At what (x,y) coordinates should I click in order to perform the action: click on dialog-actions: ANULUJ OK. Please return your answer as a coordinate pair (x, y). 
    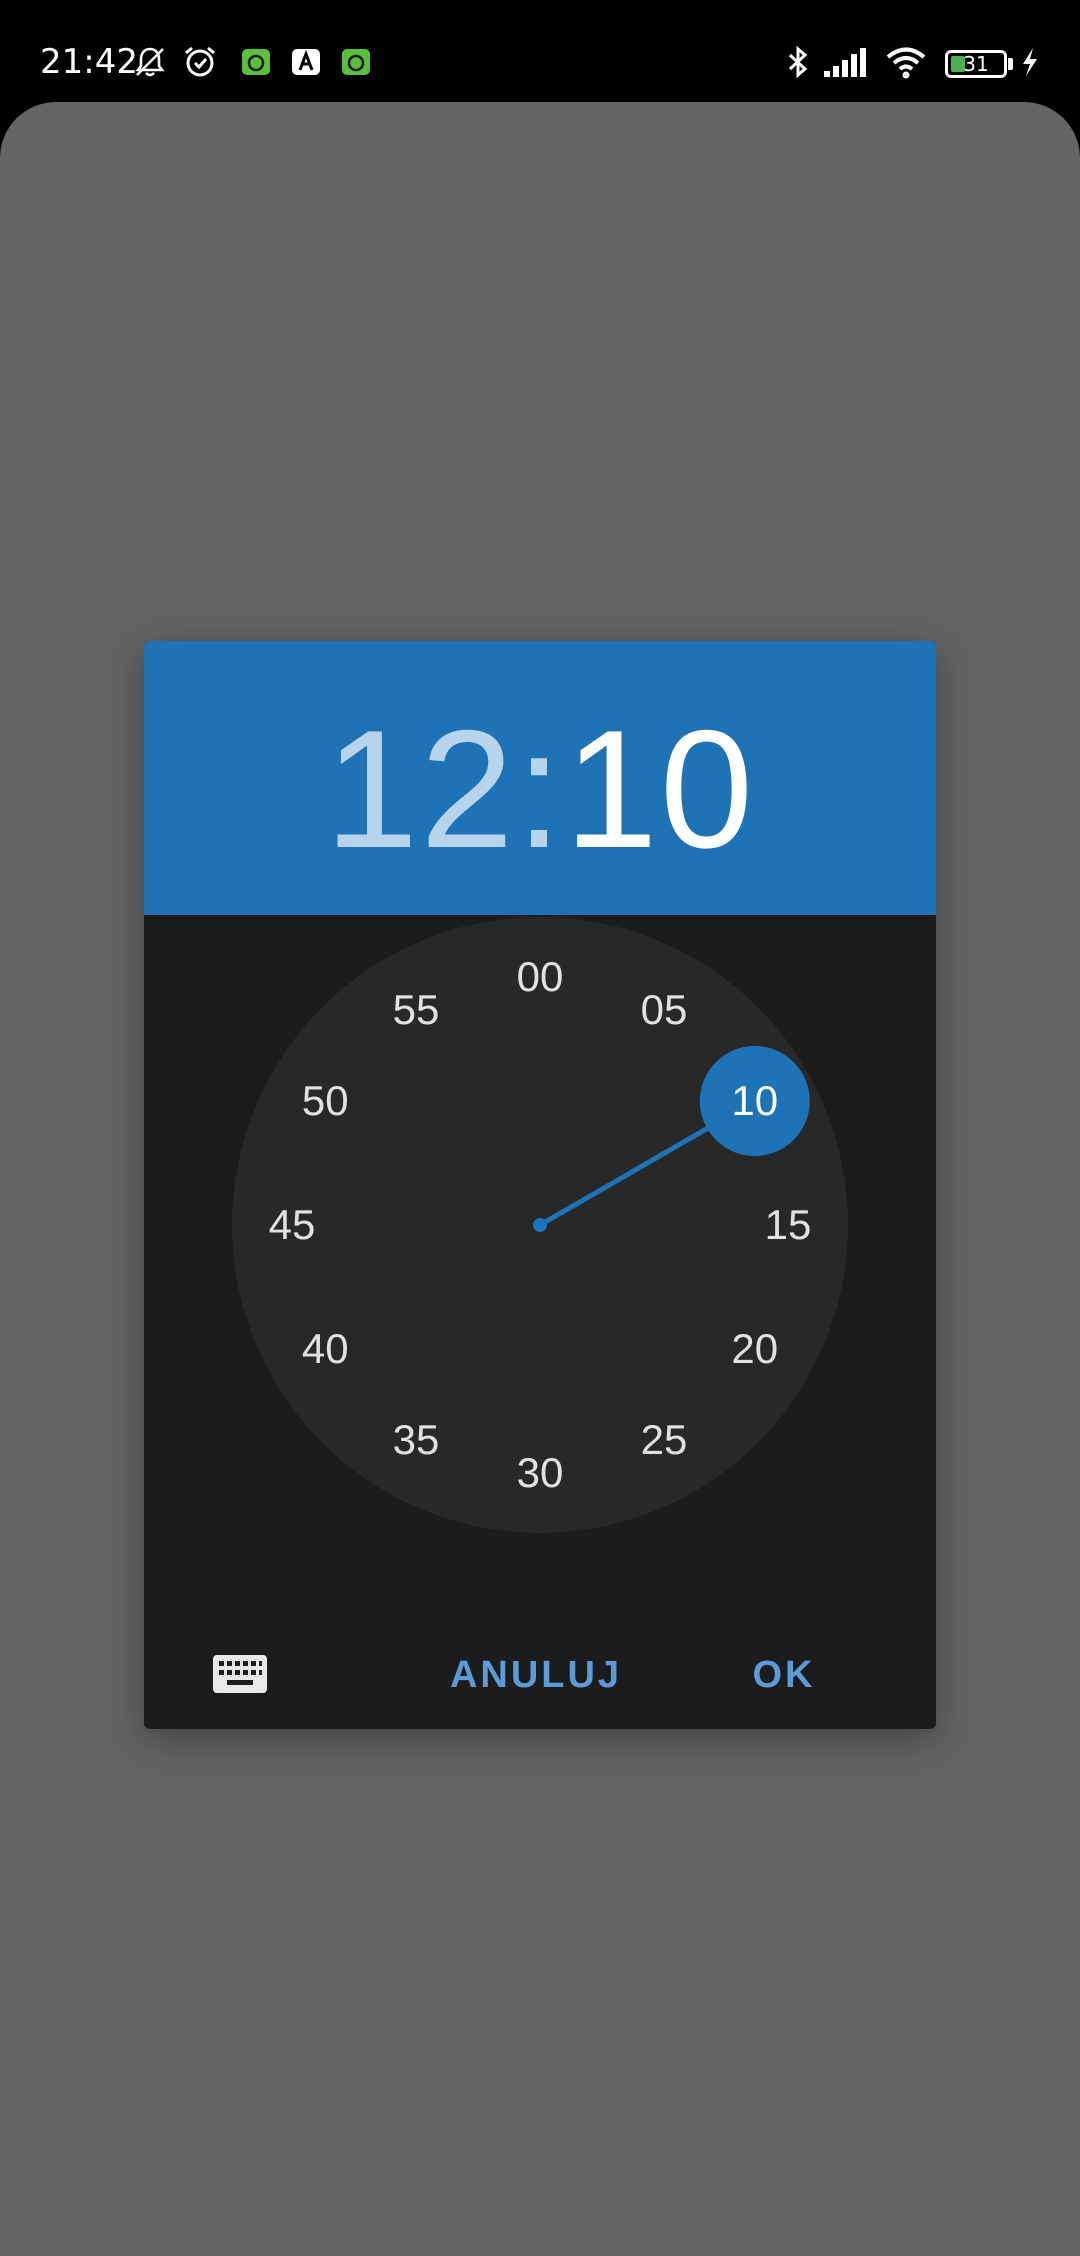
    Looking at the image, I should click on (540, 1685).